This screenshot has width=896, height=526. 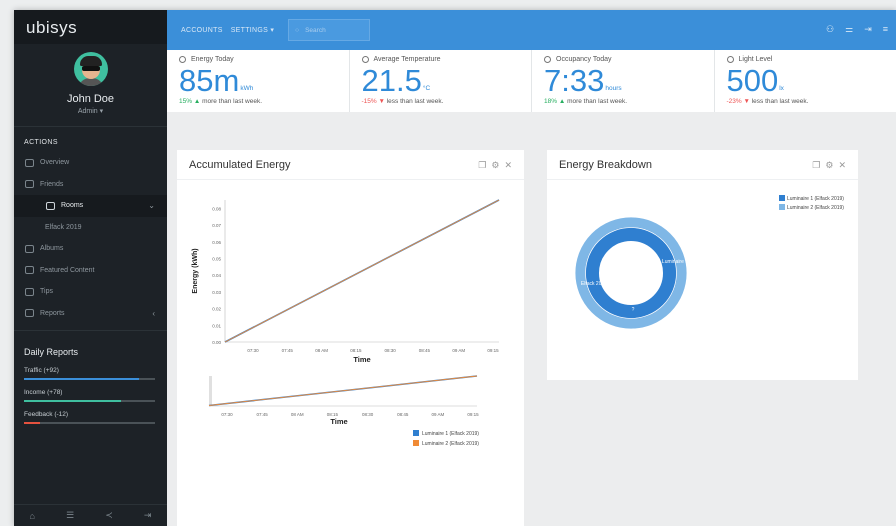 What do you see at coordinates (70, 515) in the screenshot?
I see `sliders-icon: ☰` at bounding box center [70, 515].